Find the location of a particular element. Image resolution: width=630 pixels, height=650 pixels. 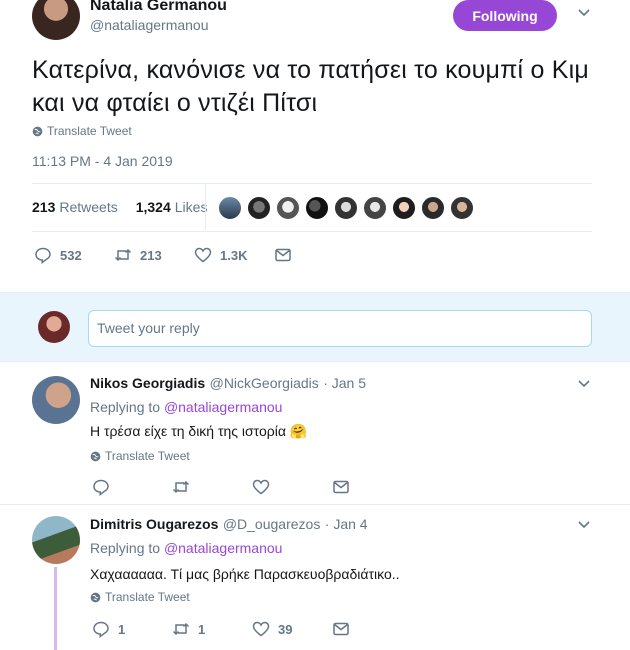

reply-input: Tweet your reply is located at coordinates (340, 328).